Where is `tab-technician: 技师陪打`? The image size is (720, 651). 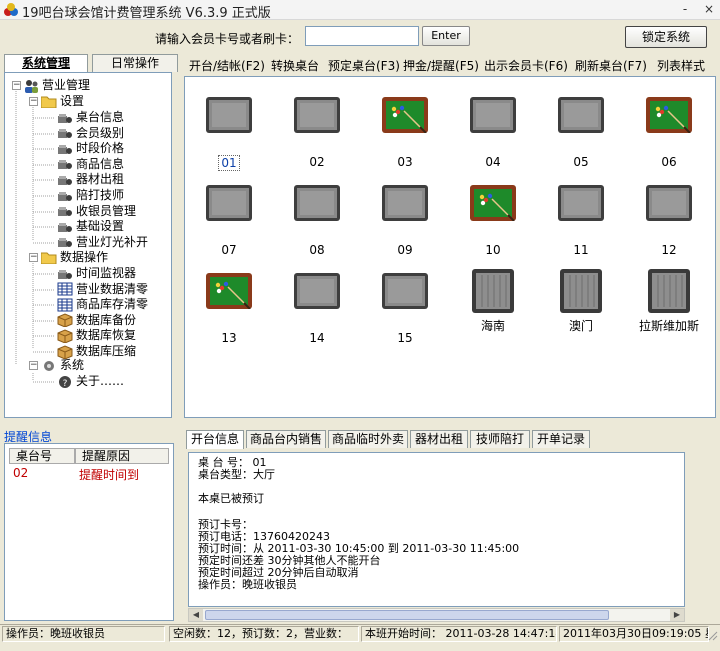 tab-technician: 技师陪打 is located at coordinates (500, 439).